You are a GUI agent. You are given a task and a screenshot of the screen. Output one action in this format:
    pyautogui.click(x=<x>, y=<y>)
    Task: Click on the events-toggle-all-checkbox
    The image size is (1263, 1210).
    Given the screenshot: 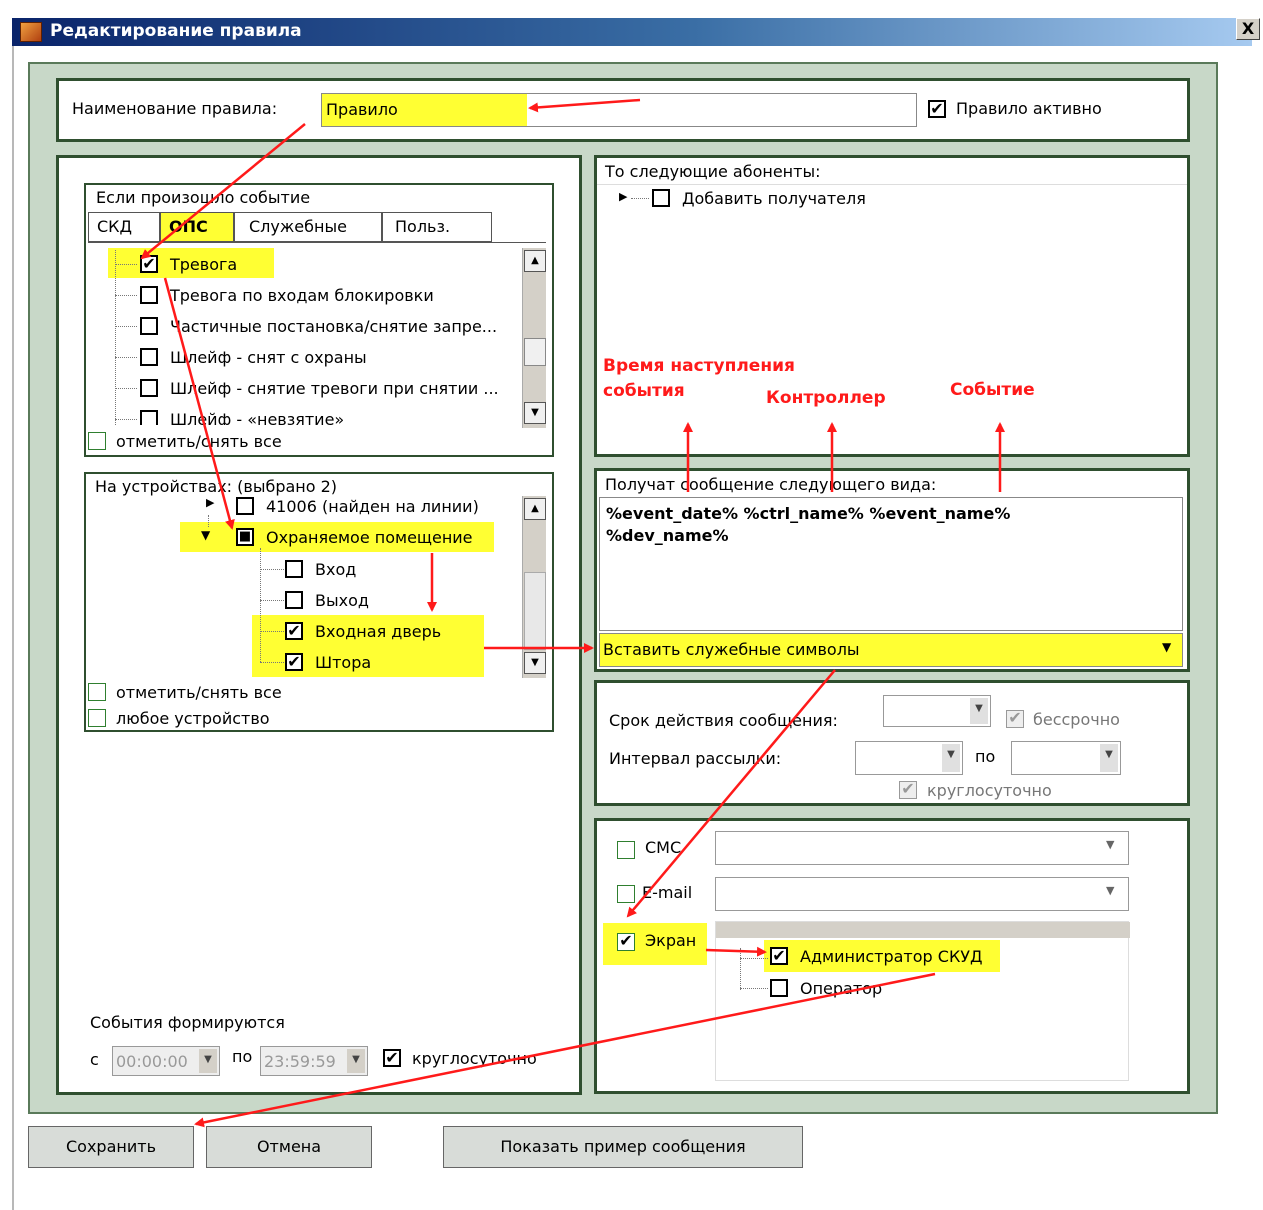 What is the action you would take?
    pyautogui.click(x=97, y=441)
    